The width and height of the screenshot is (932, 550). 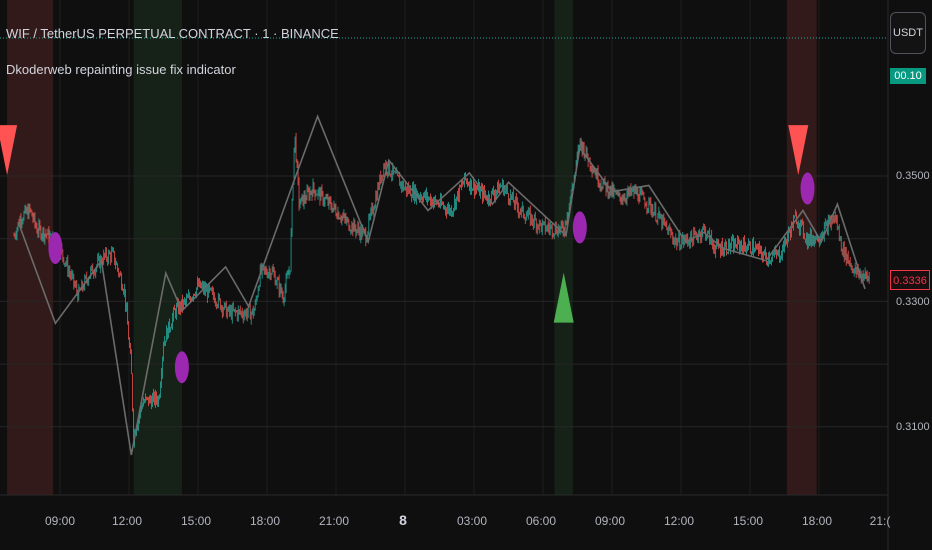 What do you see at coordinates (541, 521) in the screenshot?
I see `x-tick-label: 06:00` at bounding box center [541, 521].